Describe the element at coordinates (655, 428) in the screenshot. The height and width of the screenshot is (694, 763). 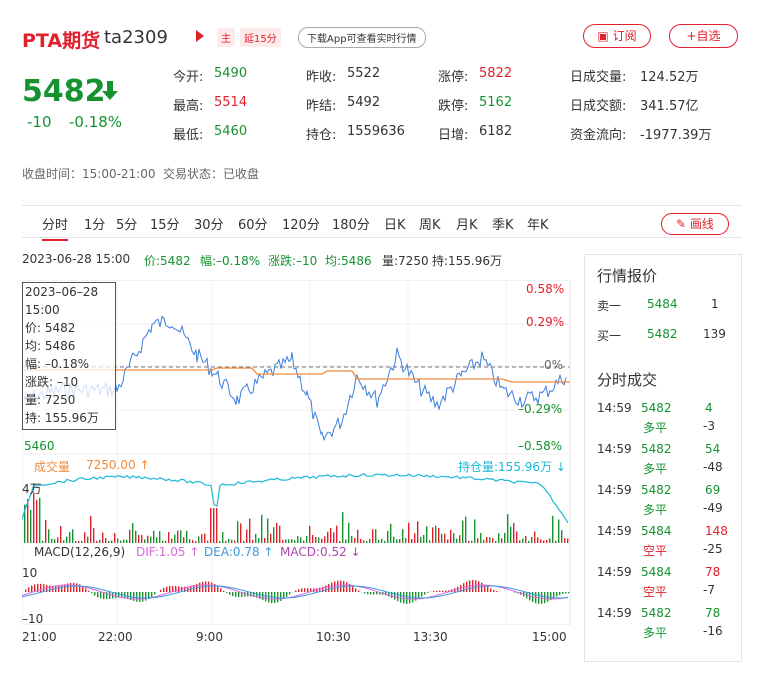
I see `trade-type: 多平` at that location.